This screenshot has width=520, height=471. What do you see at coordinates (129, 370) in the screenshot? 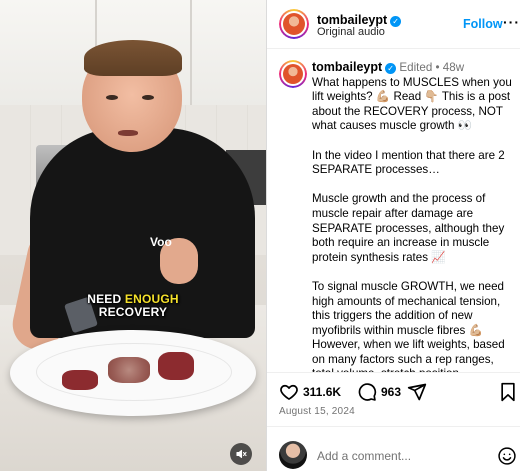
I see `ground-meat` at bounding box center [129, 370].